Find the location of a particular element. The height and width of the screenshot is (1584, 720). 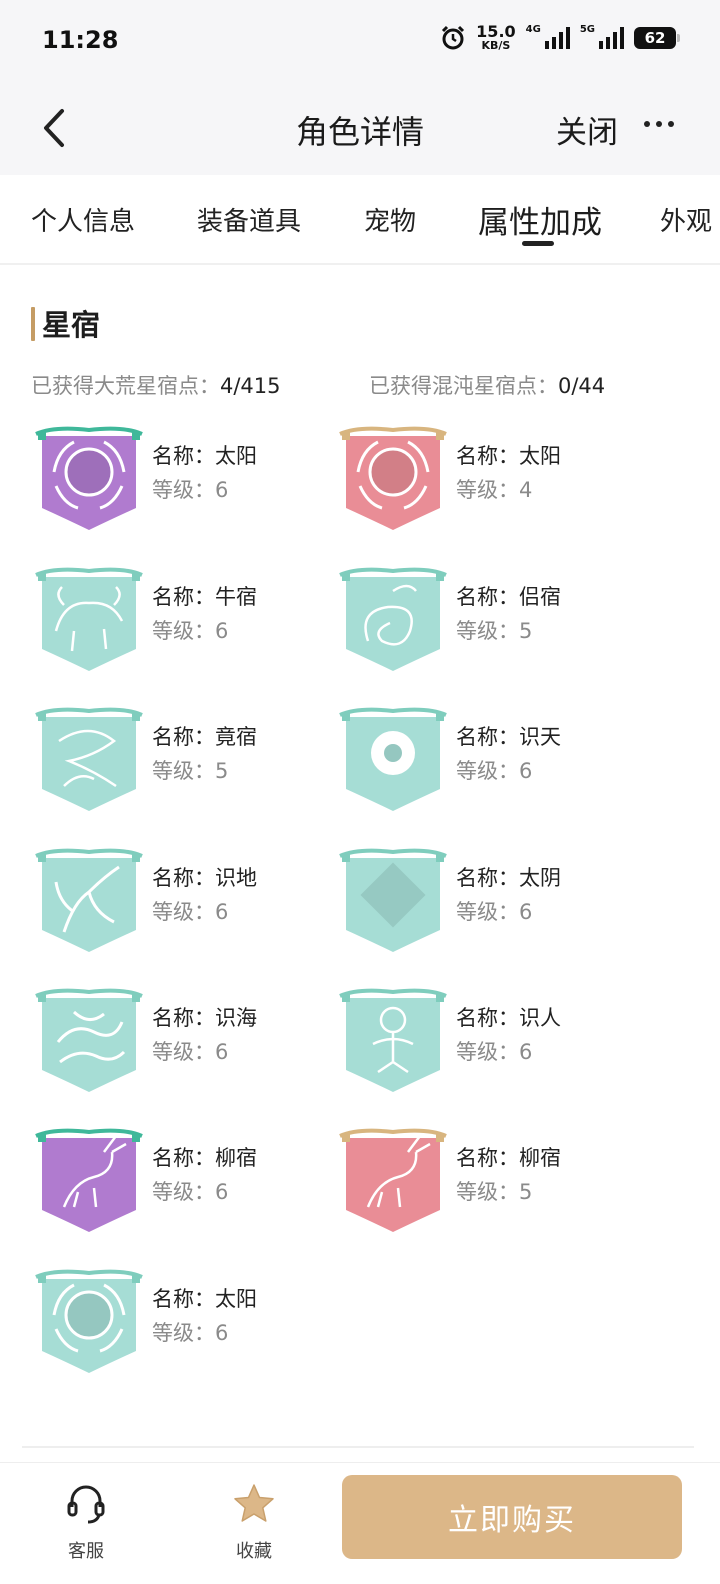

figure-emblem-icon is located at coordinates (393, 1040).